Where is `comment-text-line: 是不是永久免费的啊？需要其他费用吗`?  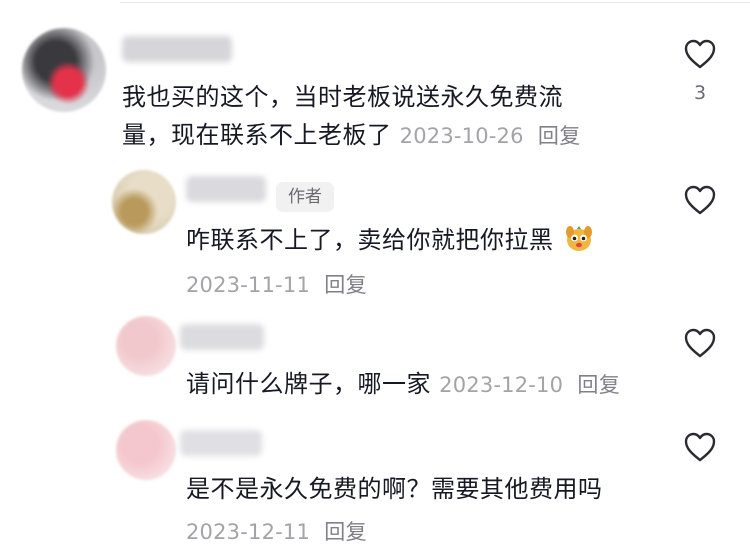
comment-text-line: 是不是永久免费的啊？需要其他费用吗 is located at coordinates (394, 489).